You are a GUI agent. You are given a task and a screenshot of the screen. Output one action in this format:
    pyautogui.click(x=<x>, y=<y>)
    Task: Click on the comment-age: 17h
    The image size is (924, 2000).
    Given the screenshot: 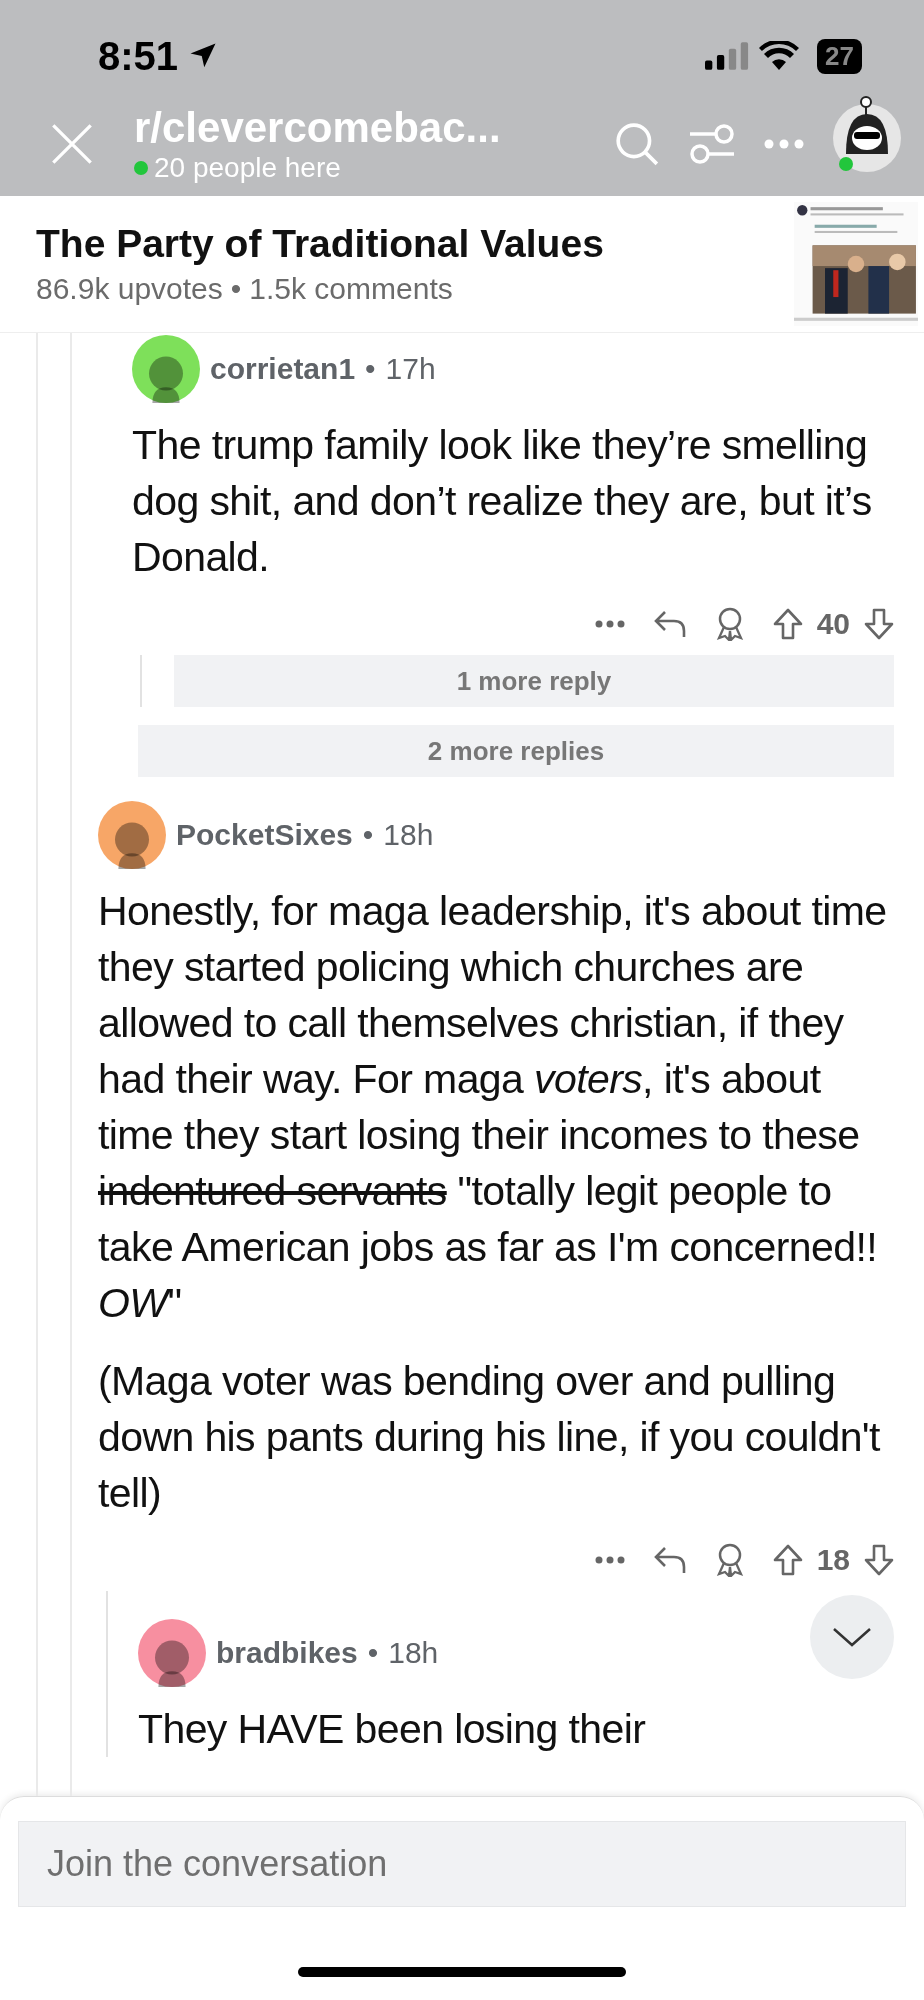 What is the action you would take?
    pyautogui.click(x=410, y=369)
    